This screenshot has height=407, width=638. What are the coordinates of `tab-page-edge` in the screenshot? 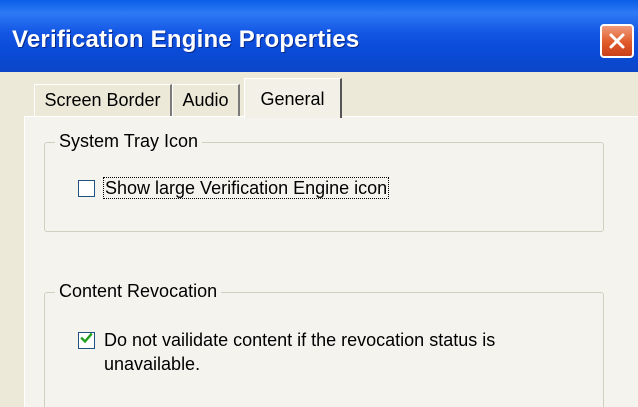 It's located at (490, 116).